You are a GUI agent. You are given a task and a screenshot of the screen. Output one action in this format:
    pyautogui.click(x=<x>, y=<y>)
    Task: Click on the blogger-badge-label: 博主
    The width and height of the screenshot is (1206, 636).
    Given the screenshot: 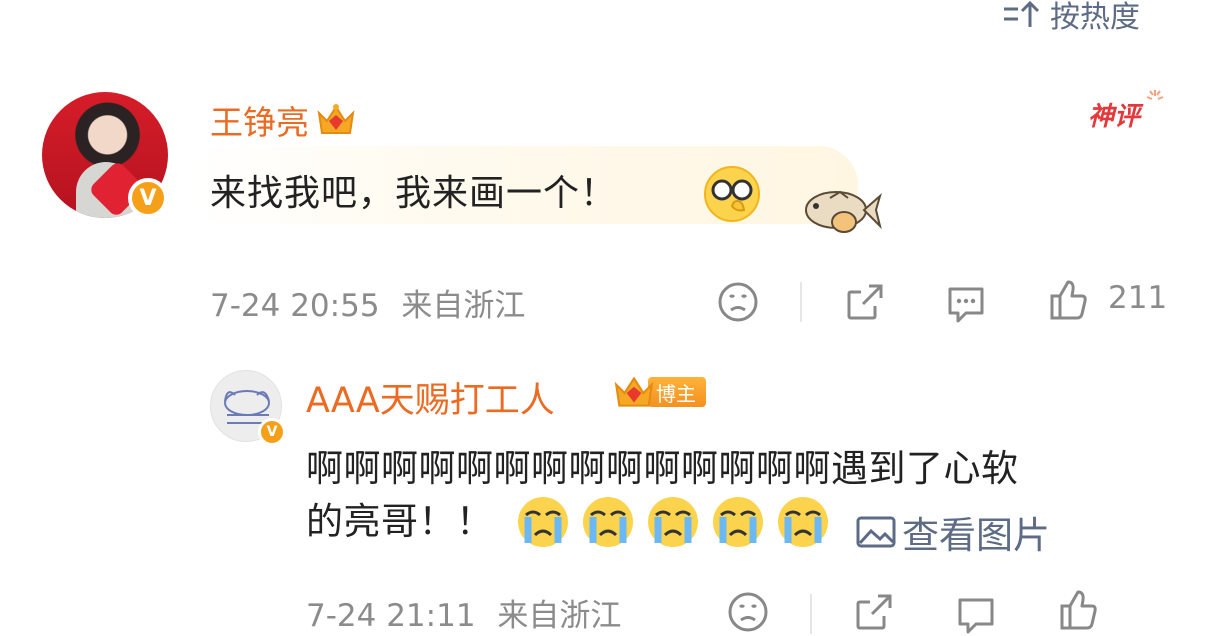 What is the action you would take?
    pyautogui.click(x=677, y=392)
    